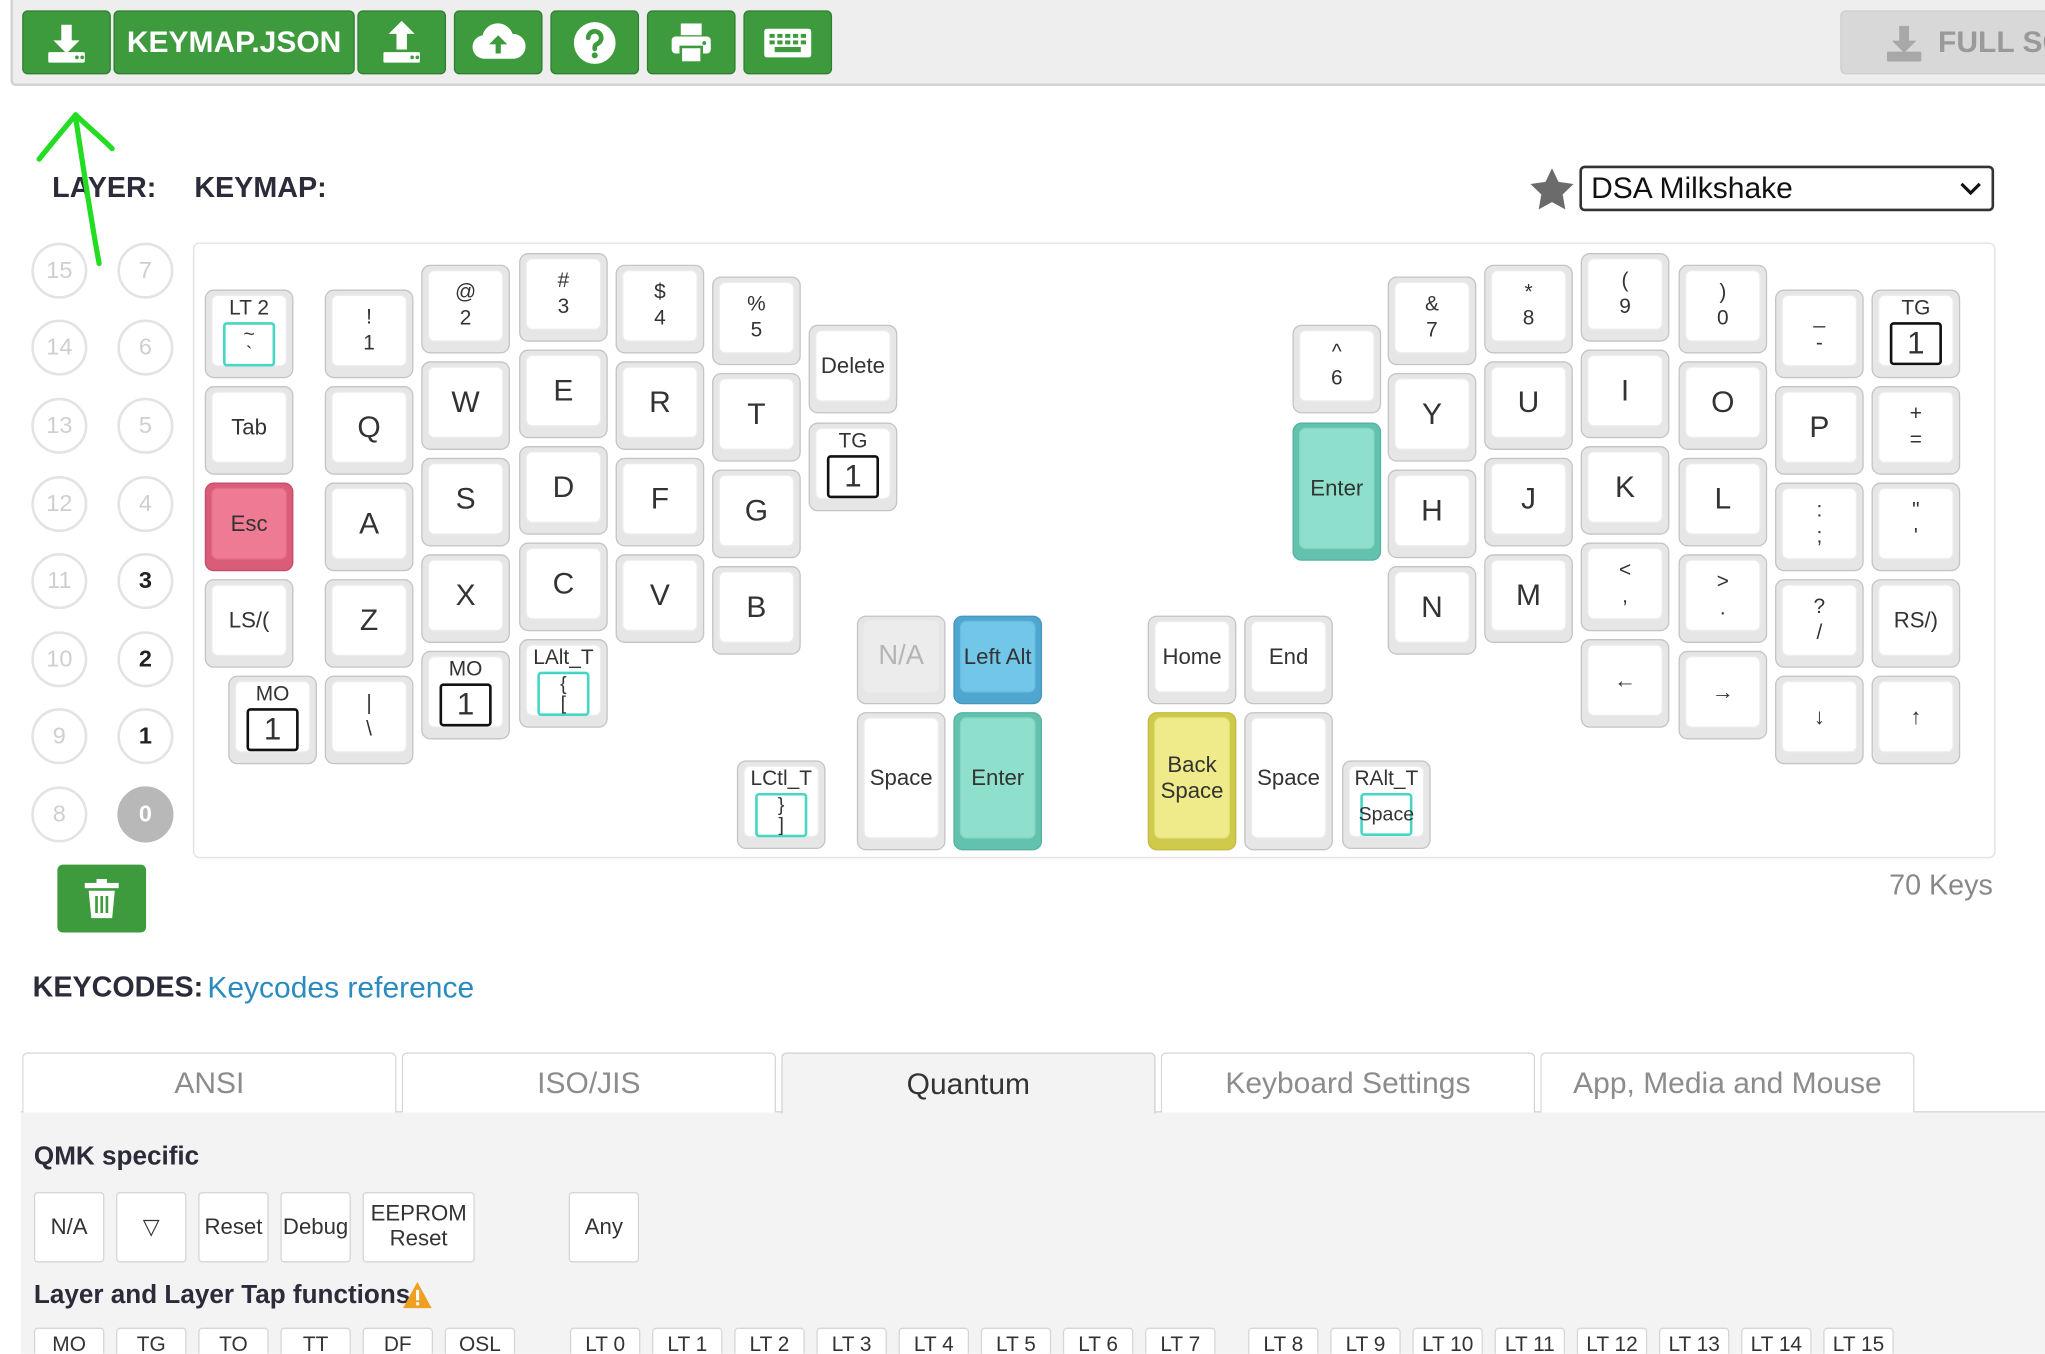  Describe the element at coordinates (934, 1340) in the screenshot. I see `keycode-lt-4: LT 4` at that location.